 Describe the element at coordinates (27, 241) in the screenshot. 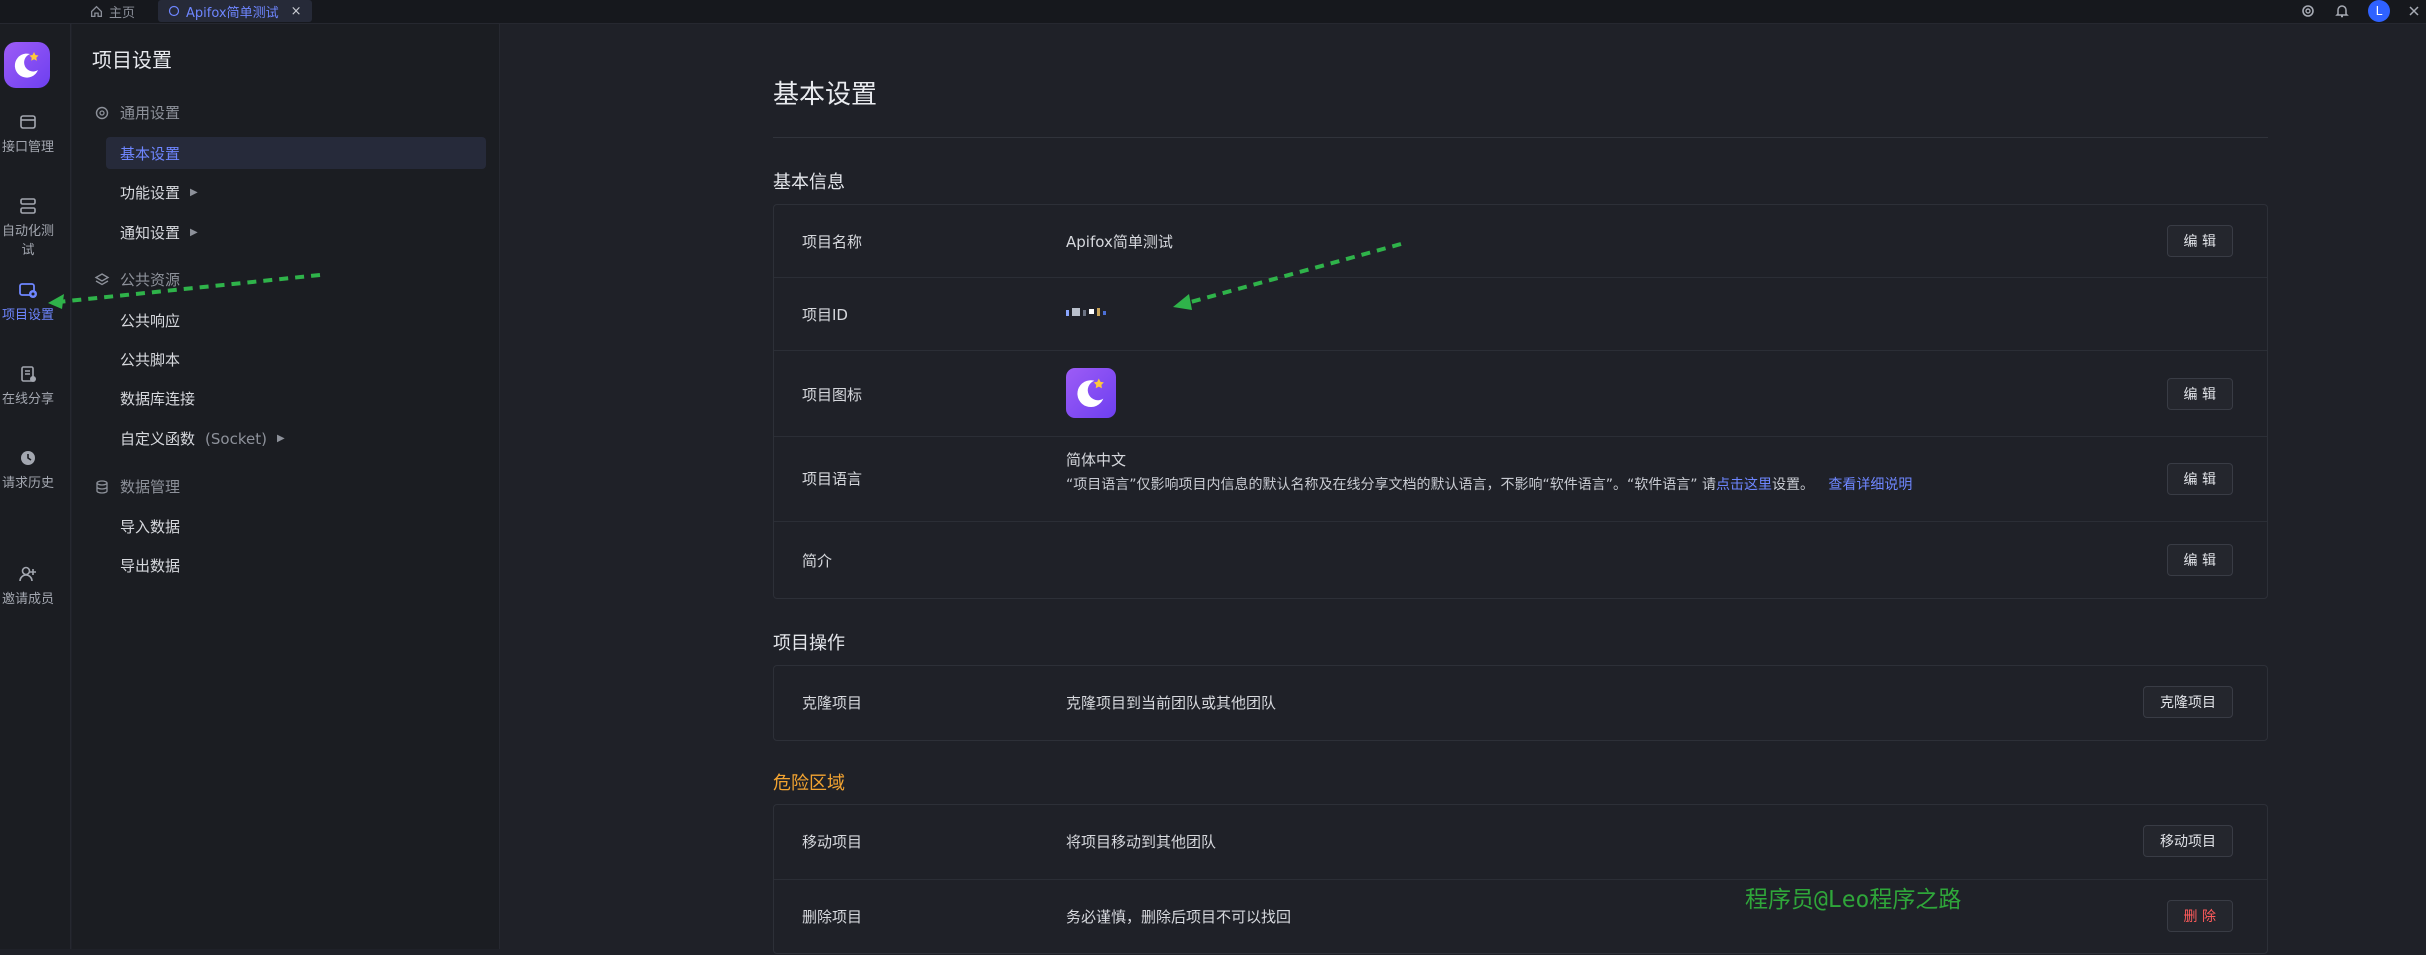

I see `rail-item-label: 自动化测试` at that location.